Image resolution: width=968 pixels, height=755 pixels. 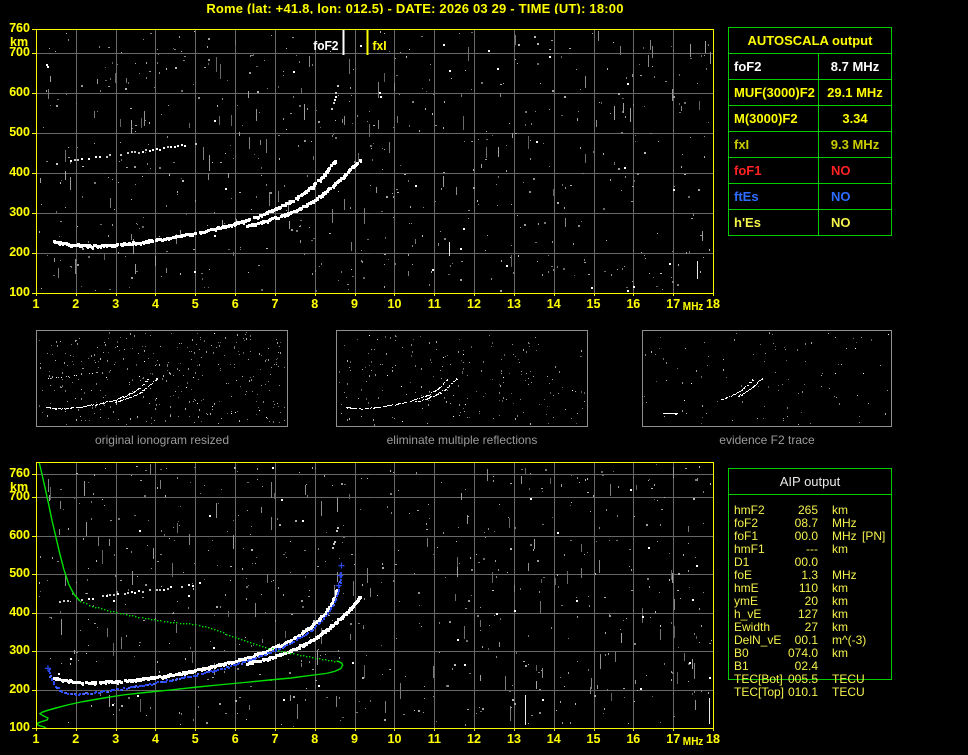 What do you see at coordinates (774, 92) in the screenshot?
I see `parameter-label: MUF(3000)F2` at bounding box center [774, 92].